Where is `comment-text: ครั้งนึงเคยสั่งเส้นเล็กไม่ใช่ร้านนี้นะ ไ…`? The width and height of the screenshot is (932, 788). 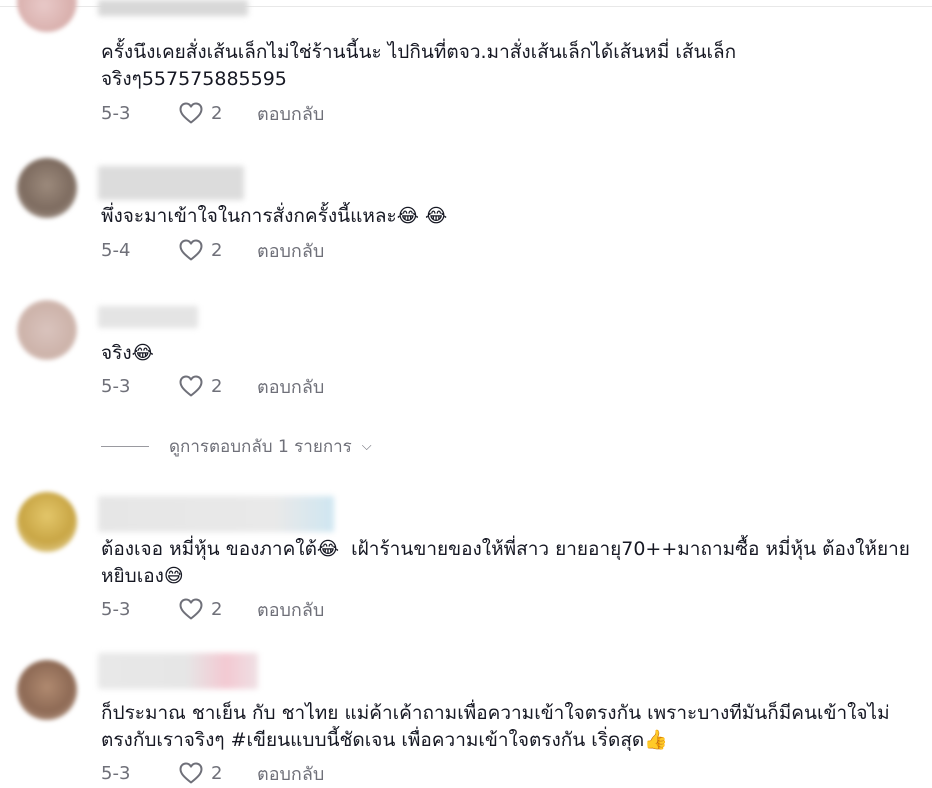
comment-text: ครั้งนึงเคยสั่งเส้นเล็กไม่ใช่ร้านนี้นะ ไ… is located at coordinates (419, 65).